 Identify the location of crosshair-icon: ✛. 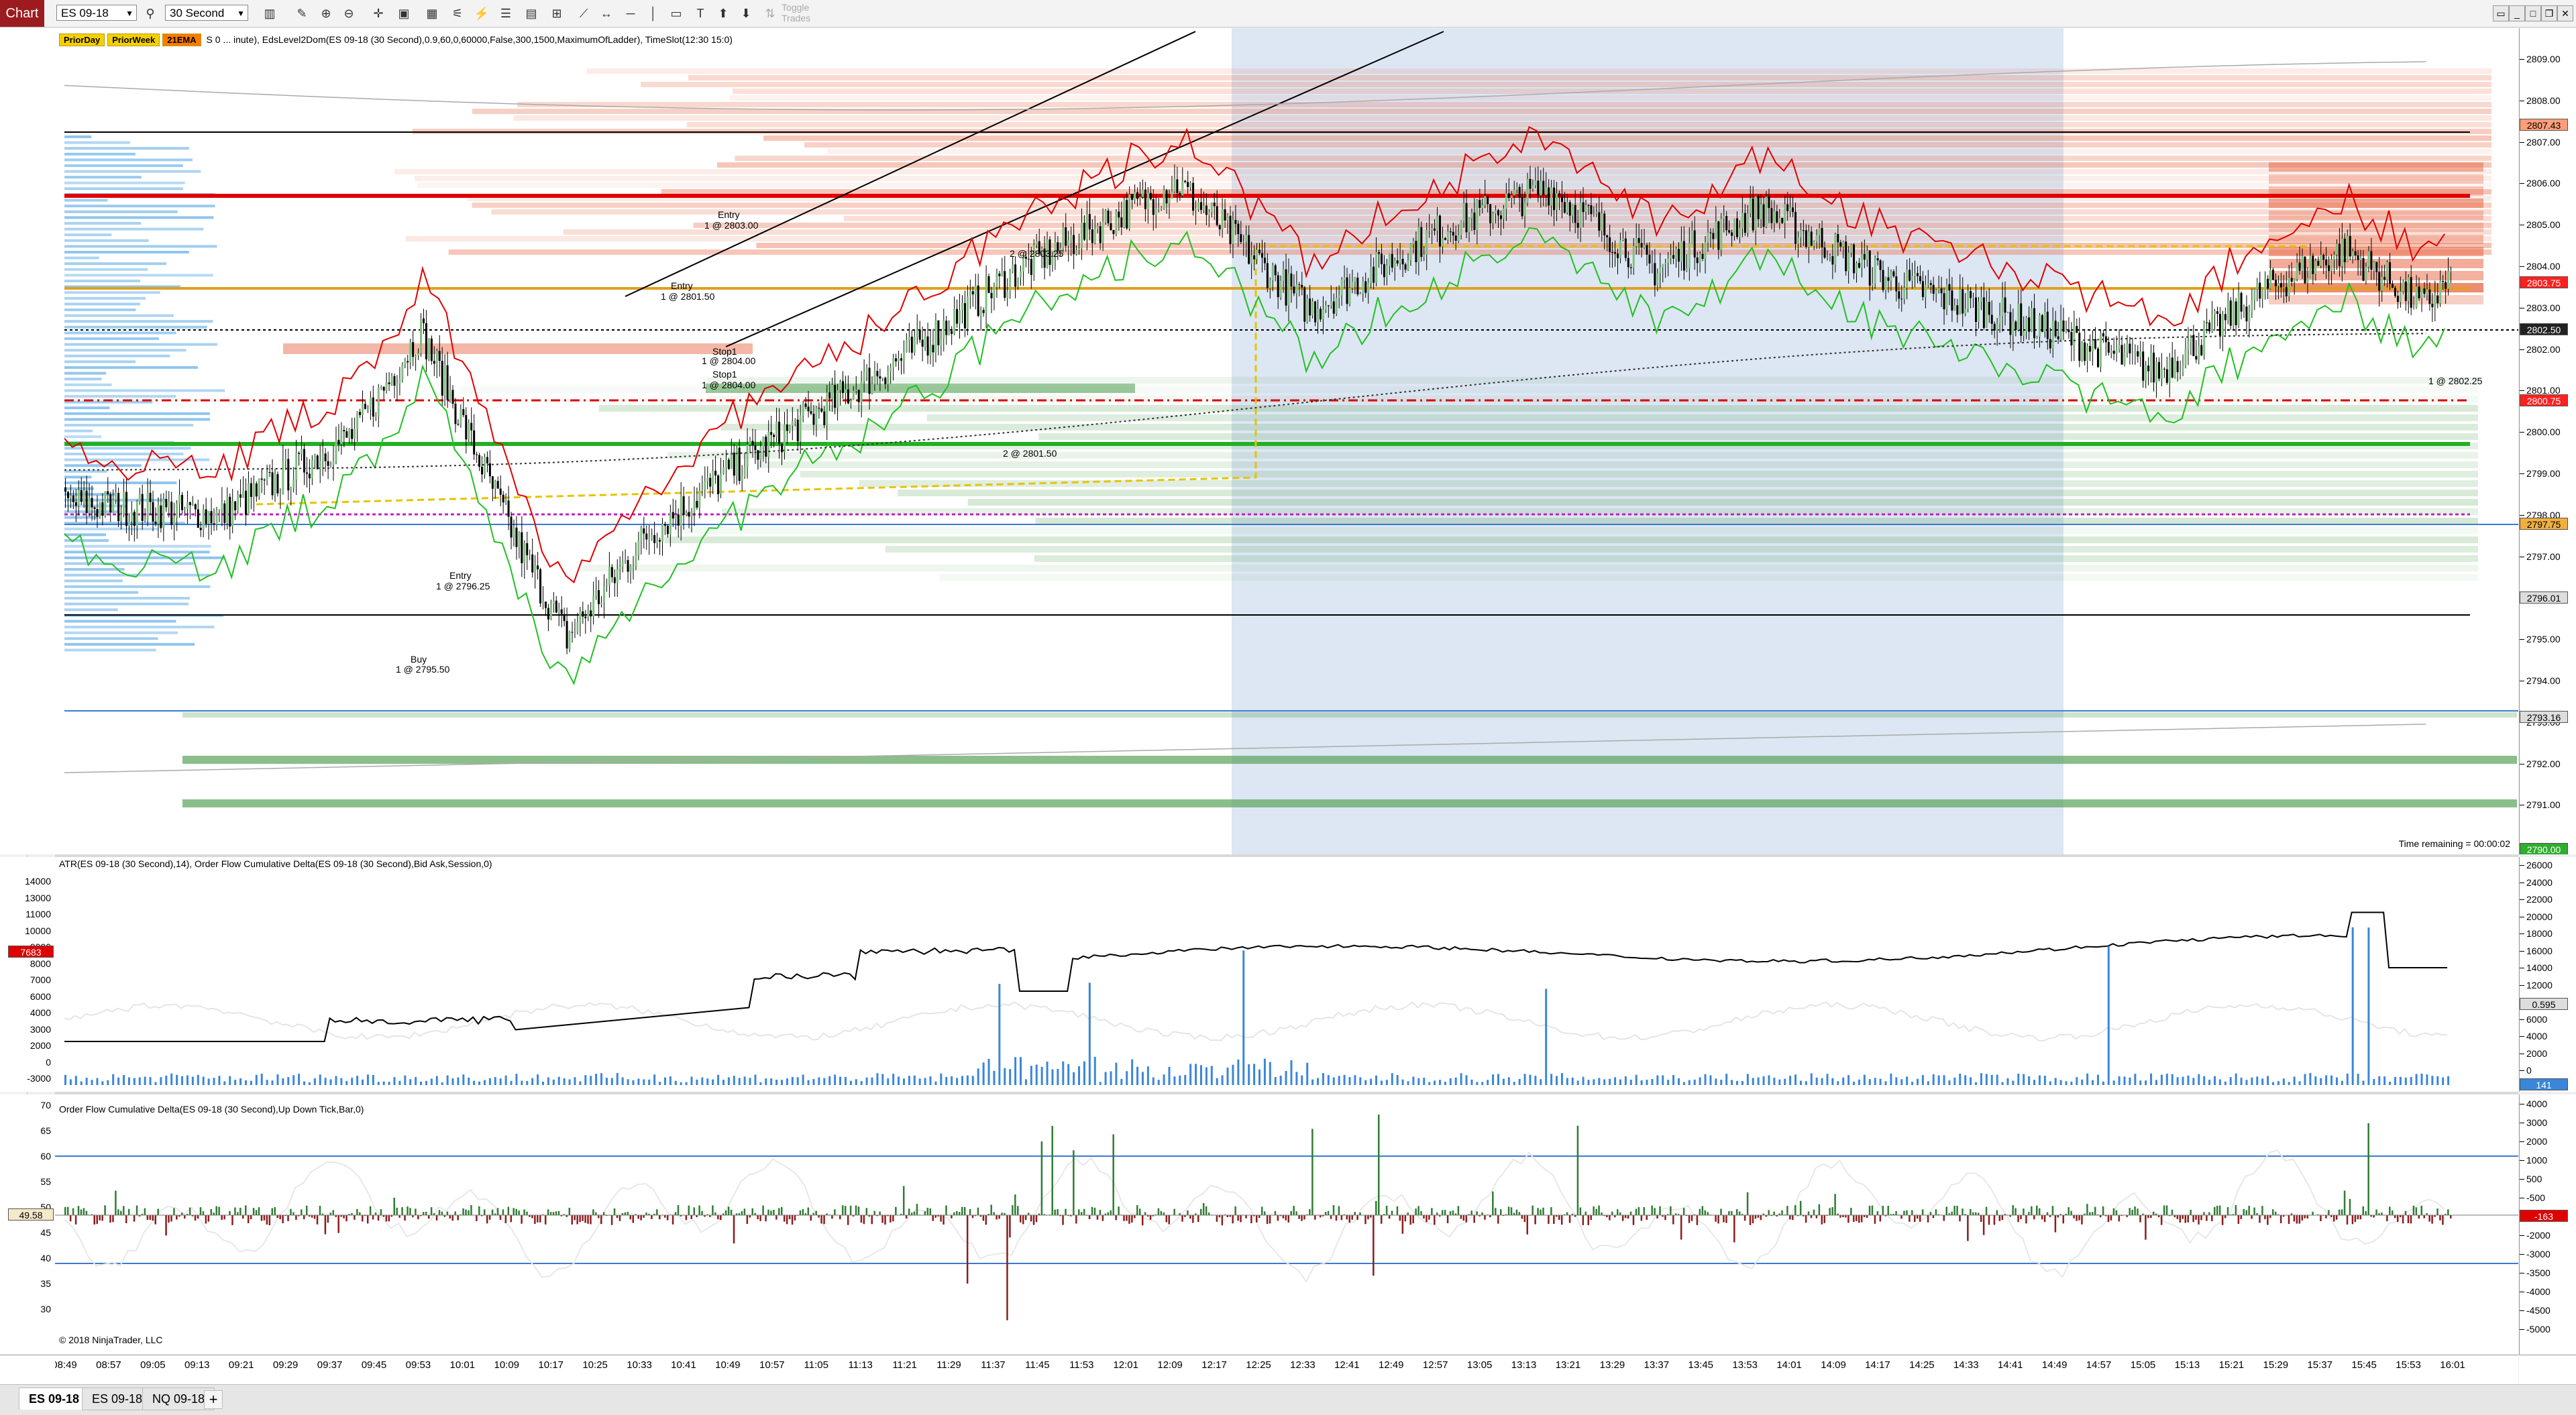
(378, 13).